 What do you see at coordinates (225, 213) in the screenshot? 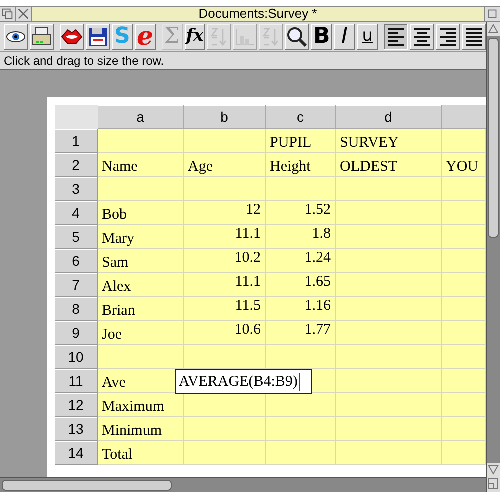
I see `table-cell: 12` at bounding box center [225, 213].